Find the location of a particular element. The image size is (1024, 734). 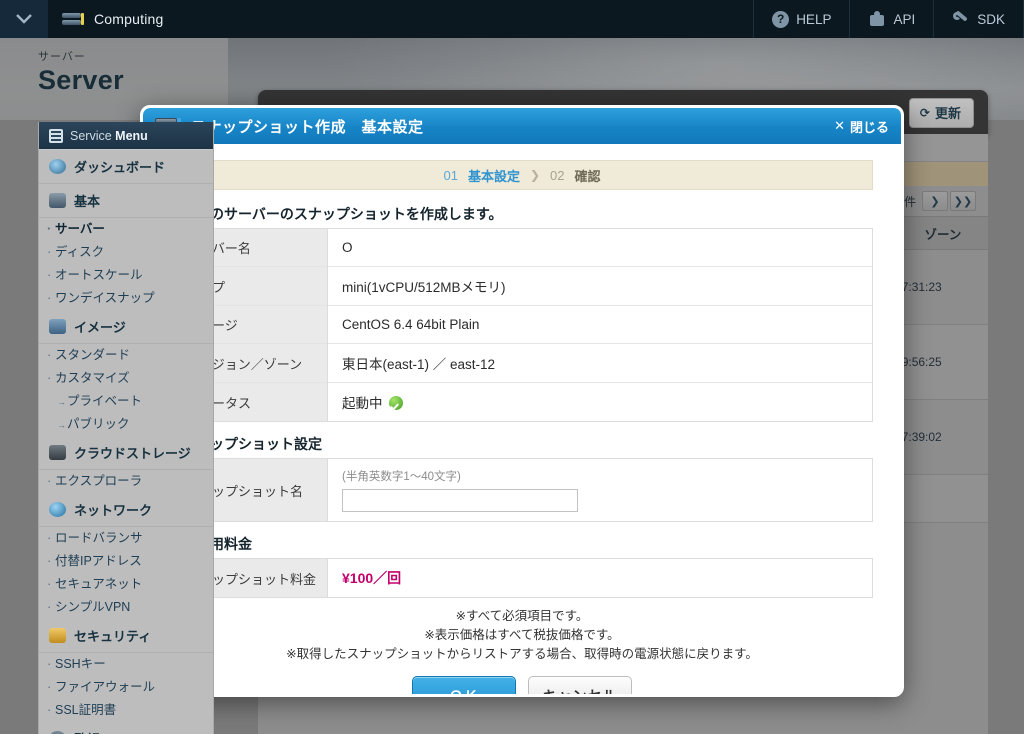

help-button: ? HELP is located at coordinates (801, 19).